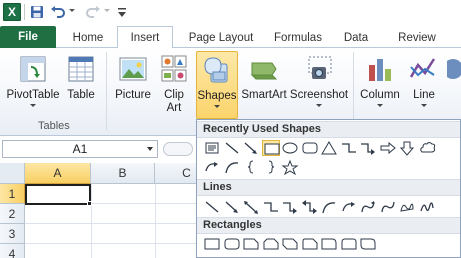 The width and height of the screenshot is (461, 258). What do you see at coordinates (230, 12) in the screenshot?
I see `quick-access-toolbar: X` at bounding box center [230, 12].